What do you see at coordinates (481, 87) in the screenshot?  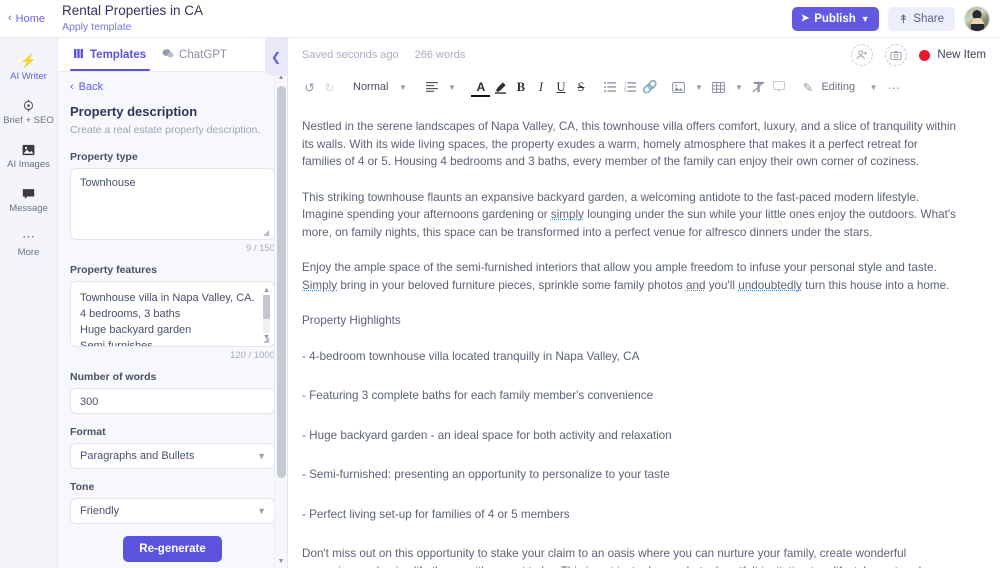 I see `text-color-icon: A` at bounding box center [481, 87].